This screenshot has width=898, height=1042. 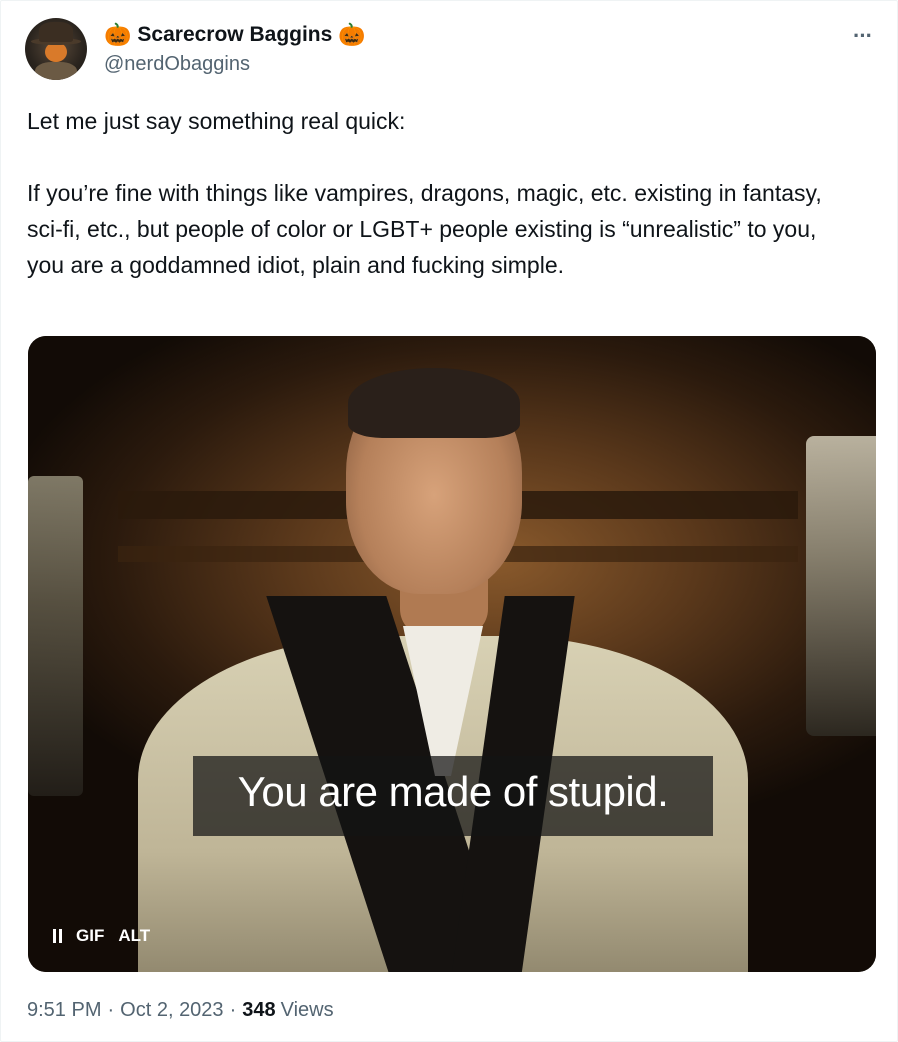 What do you see at coordinates (90, 935) in the screenshot?
I see `gif-badge: GIF` at bounding box center [90, 935].